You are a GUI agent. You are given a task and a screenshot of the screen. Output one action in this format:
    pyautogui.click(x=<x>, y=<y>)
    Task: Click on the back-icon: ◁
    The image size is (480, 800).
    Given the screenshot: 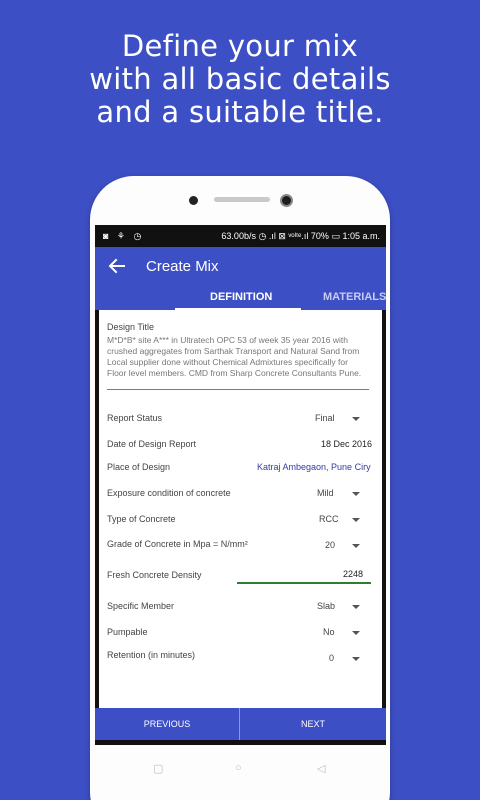 What is the action you would take?
    pyautogui.click(x=321, y=768)
    